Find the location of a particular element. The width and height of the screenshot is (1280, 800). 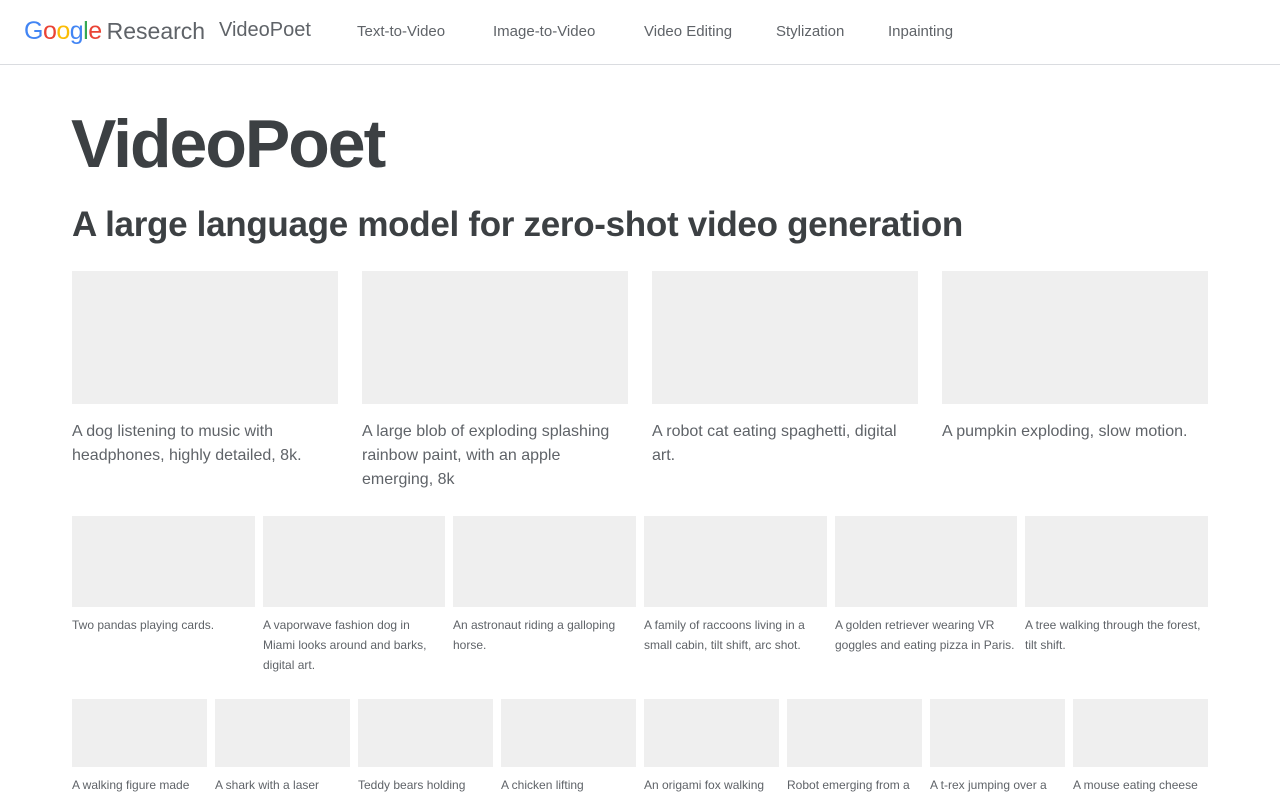

nav-stylization: Stylization is located at coordinates (810, 31).